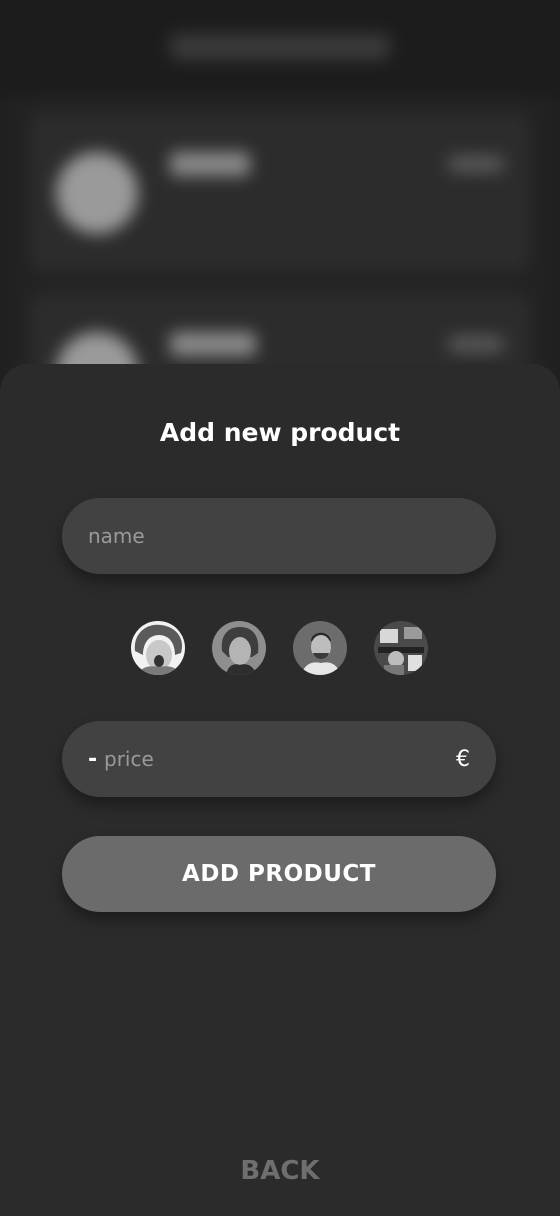 The height and width of the screenshot is (1216, 560). Describe the element at coordinates (97, 193) in the screenshot. I see `background-avatar` at that location.